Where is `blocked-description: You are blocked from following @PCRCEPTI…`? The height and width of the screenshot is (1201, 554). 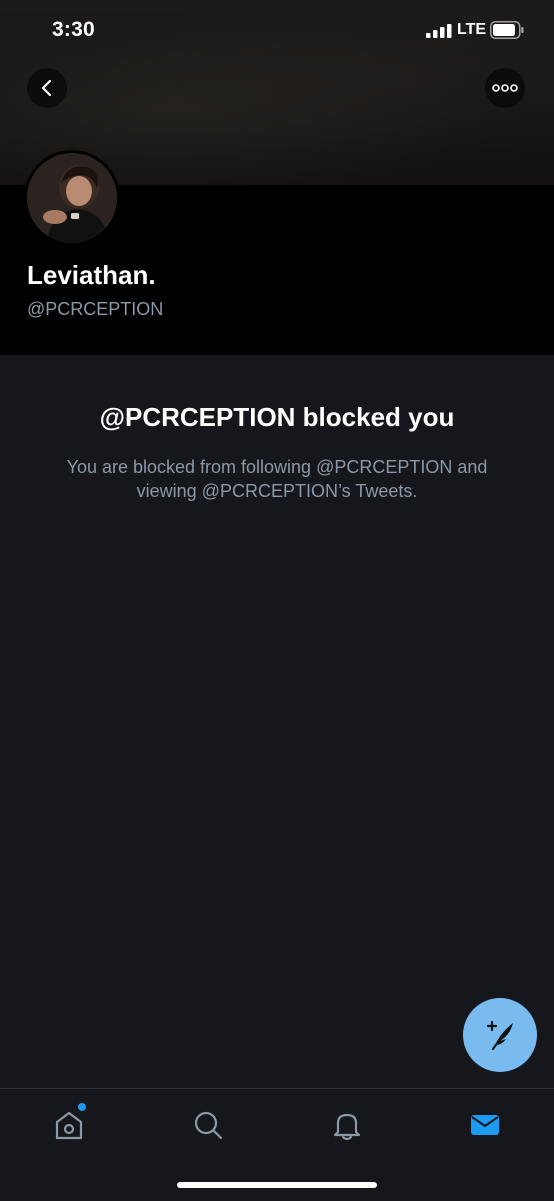
blocked-description: You are blocked from following @PCRCEPTI… is located at coordinates (277, 479).